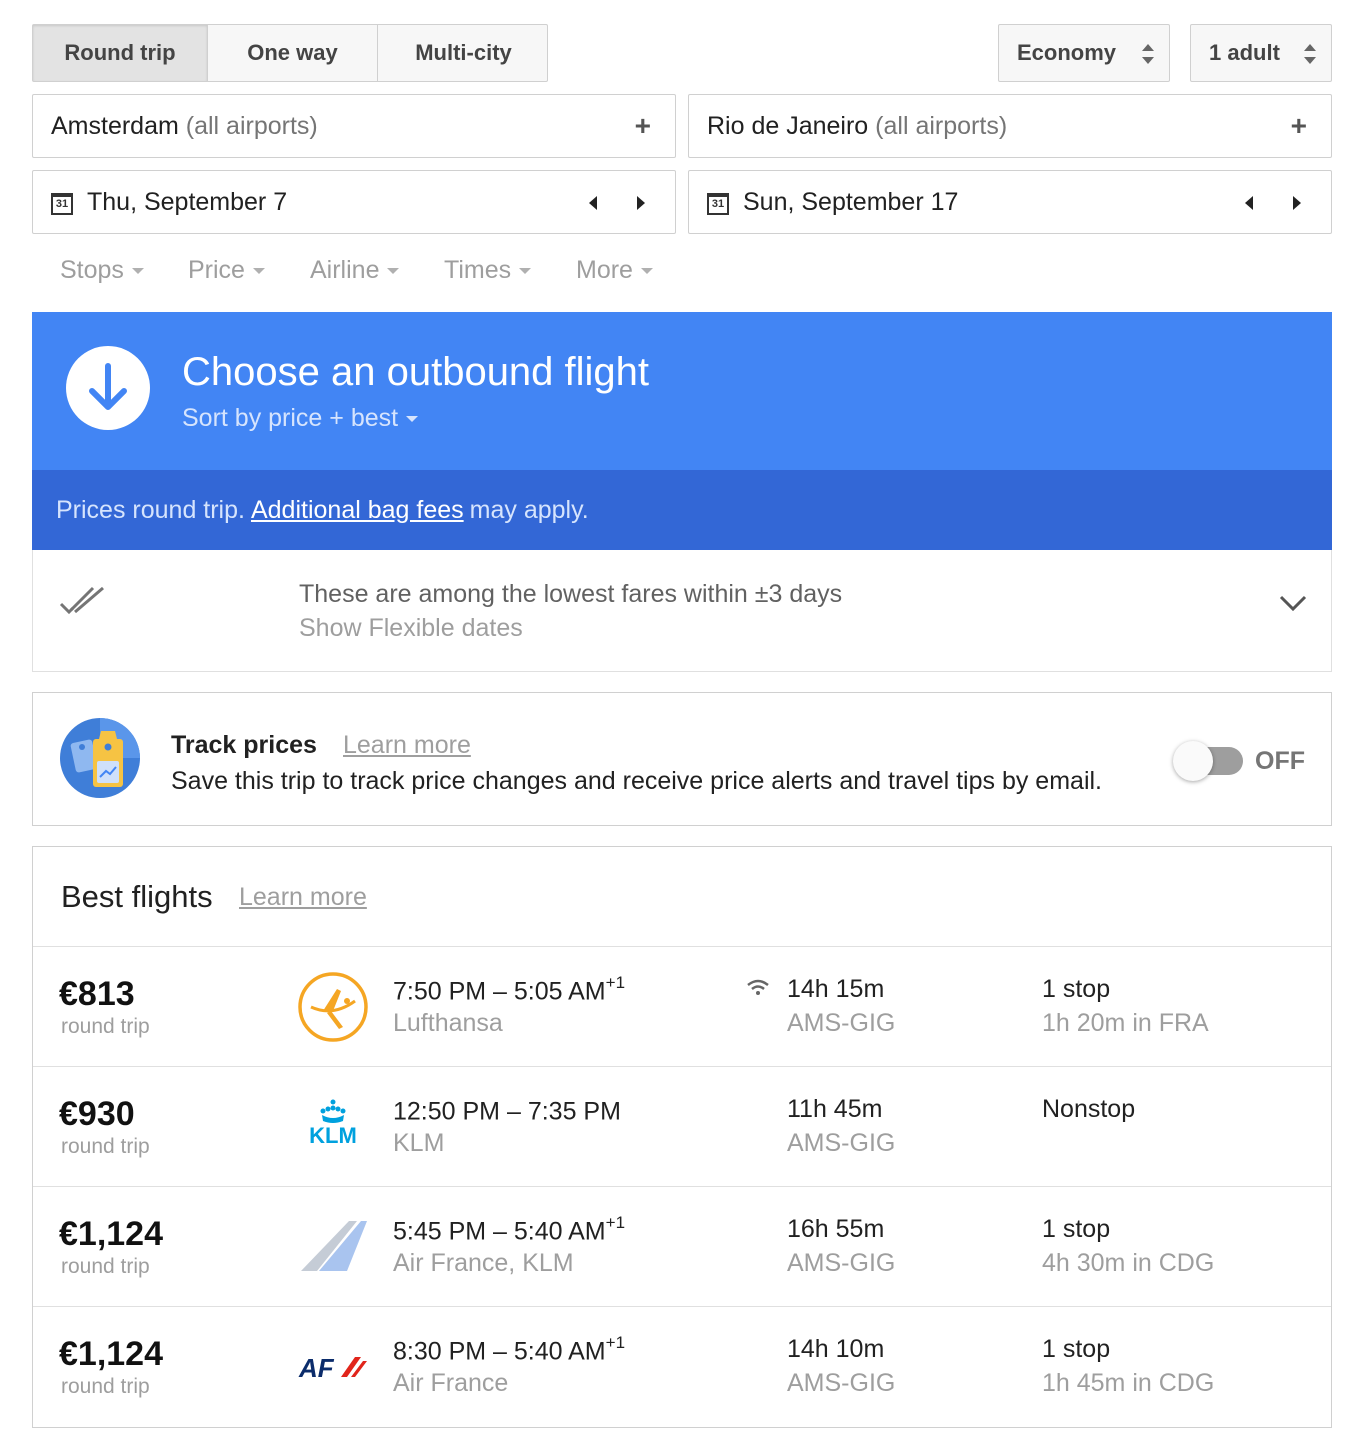  Describe the element at coordinates (108, 388) in the screenshot. I see `down-arrow-icon` at that location.